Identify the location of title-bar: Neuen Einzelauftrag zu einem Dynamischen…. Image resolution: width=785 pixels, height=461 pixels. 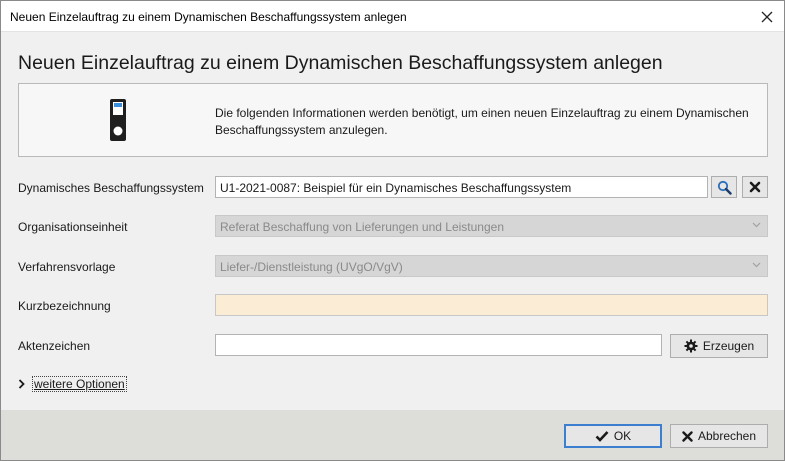
(392, 16).